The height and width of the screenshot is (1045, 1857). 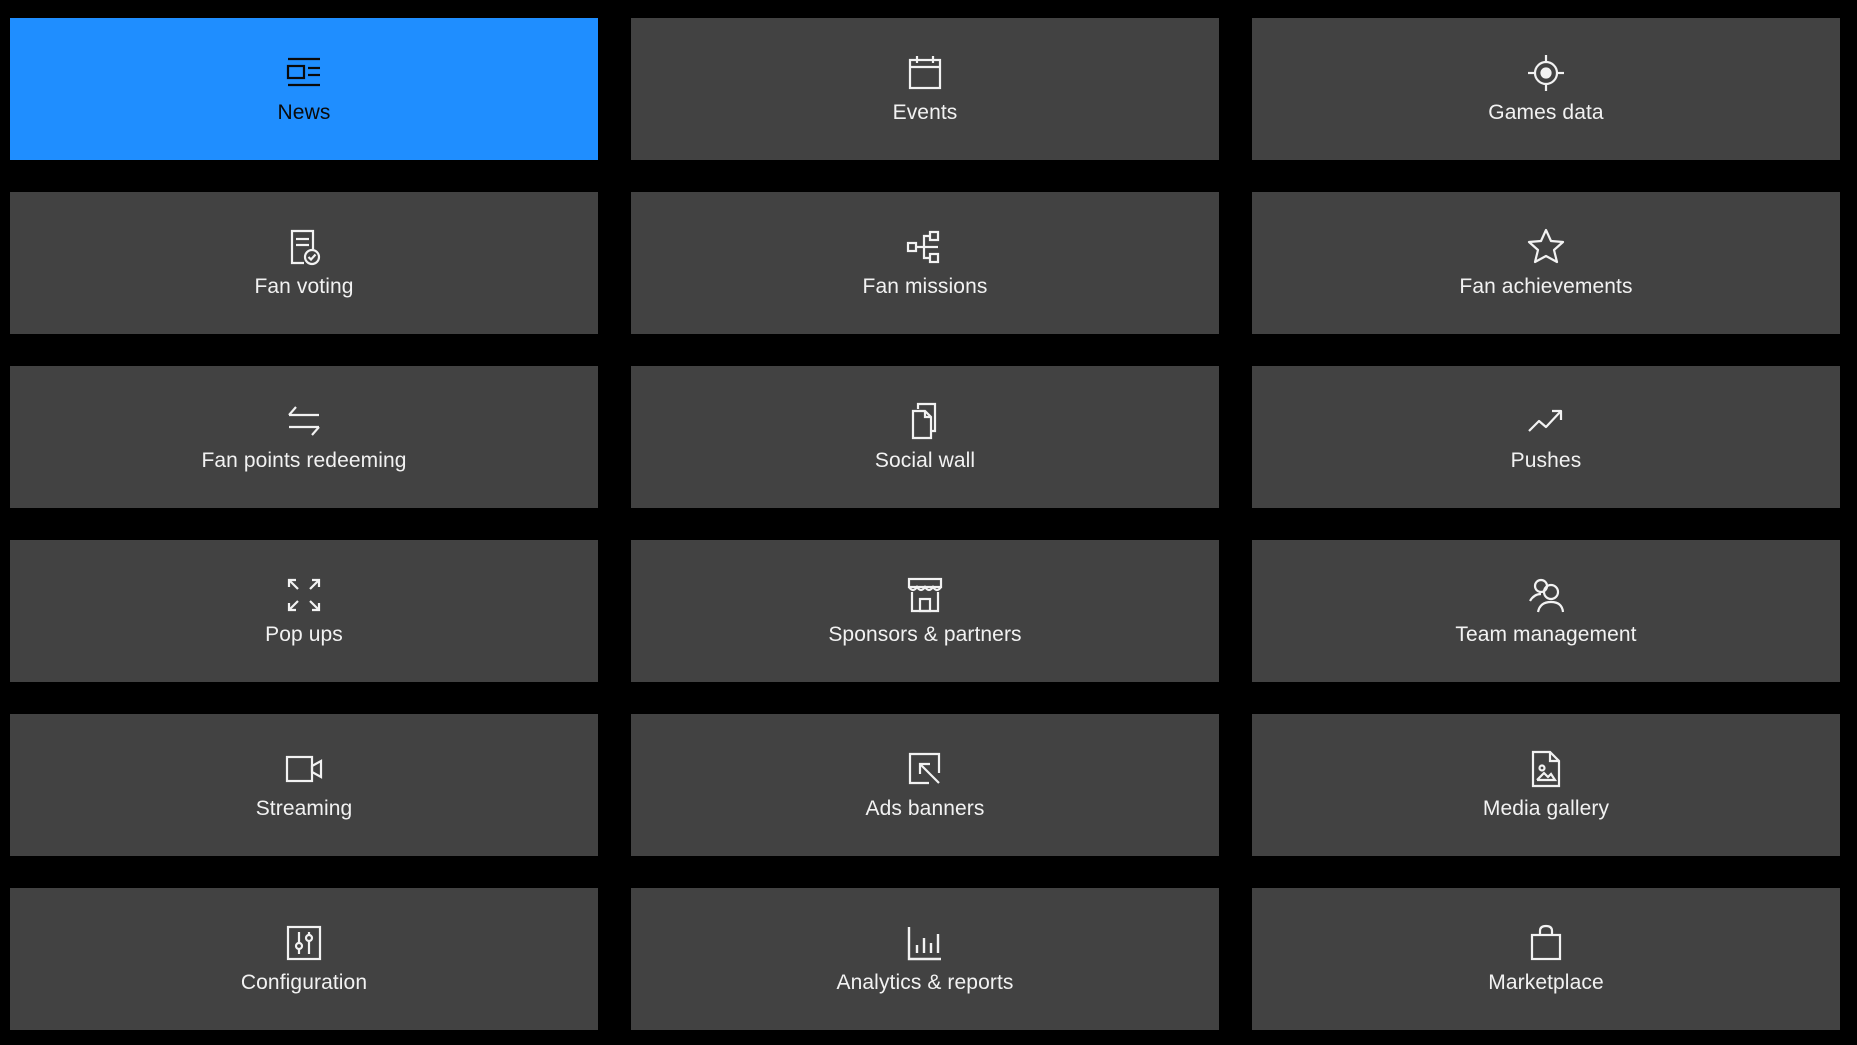 I want to click on swap-arrows-icon, so click(x=304, y=421).